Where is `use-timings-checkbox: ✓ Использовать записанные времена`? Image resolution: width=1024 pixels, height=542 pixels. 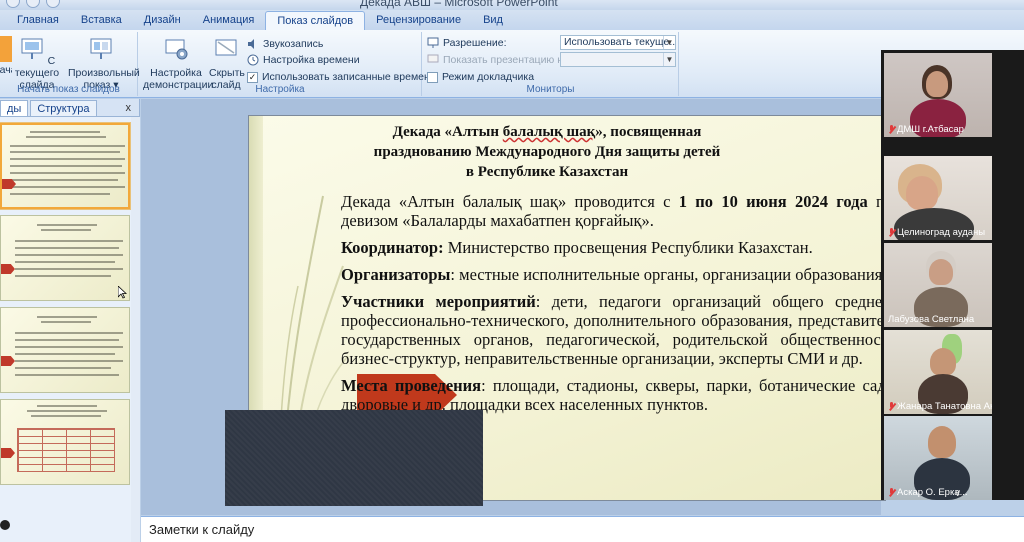
use-timings-checkbox: ✓ Использовать записанные времена is located at coordinates (341, 77).